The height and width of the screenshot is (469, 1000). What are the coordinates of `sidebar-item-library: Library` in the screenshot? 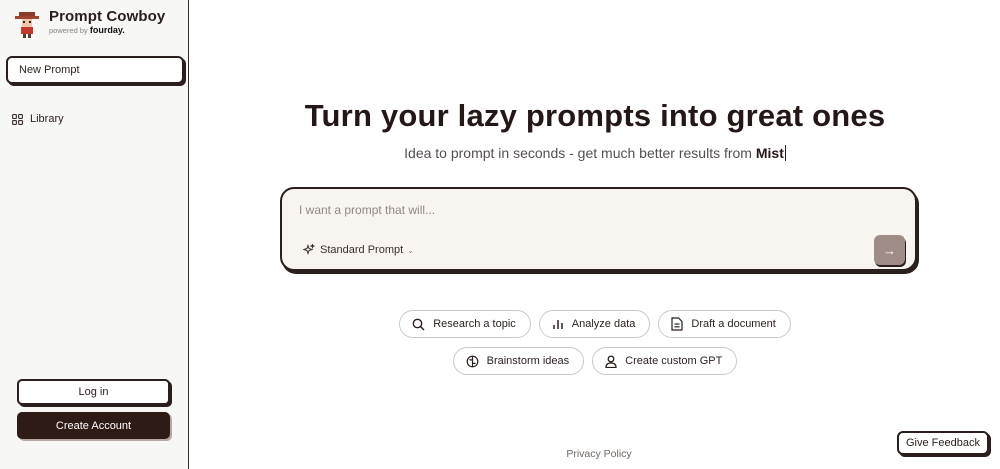 It's located at (38, 119).